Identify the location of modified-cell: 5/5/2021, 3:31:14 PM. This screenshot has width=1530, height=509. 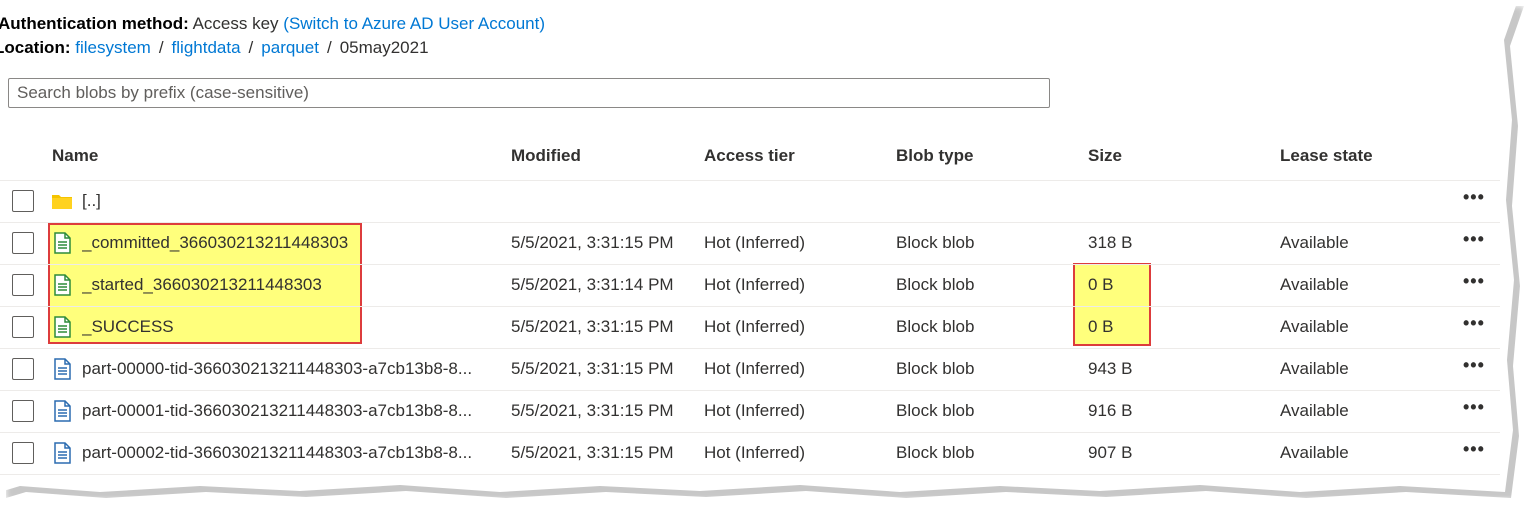
(592, 284).